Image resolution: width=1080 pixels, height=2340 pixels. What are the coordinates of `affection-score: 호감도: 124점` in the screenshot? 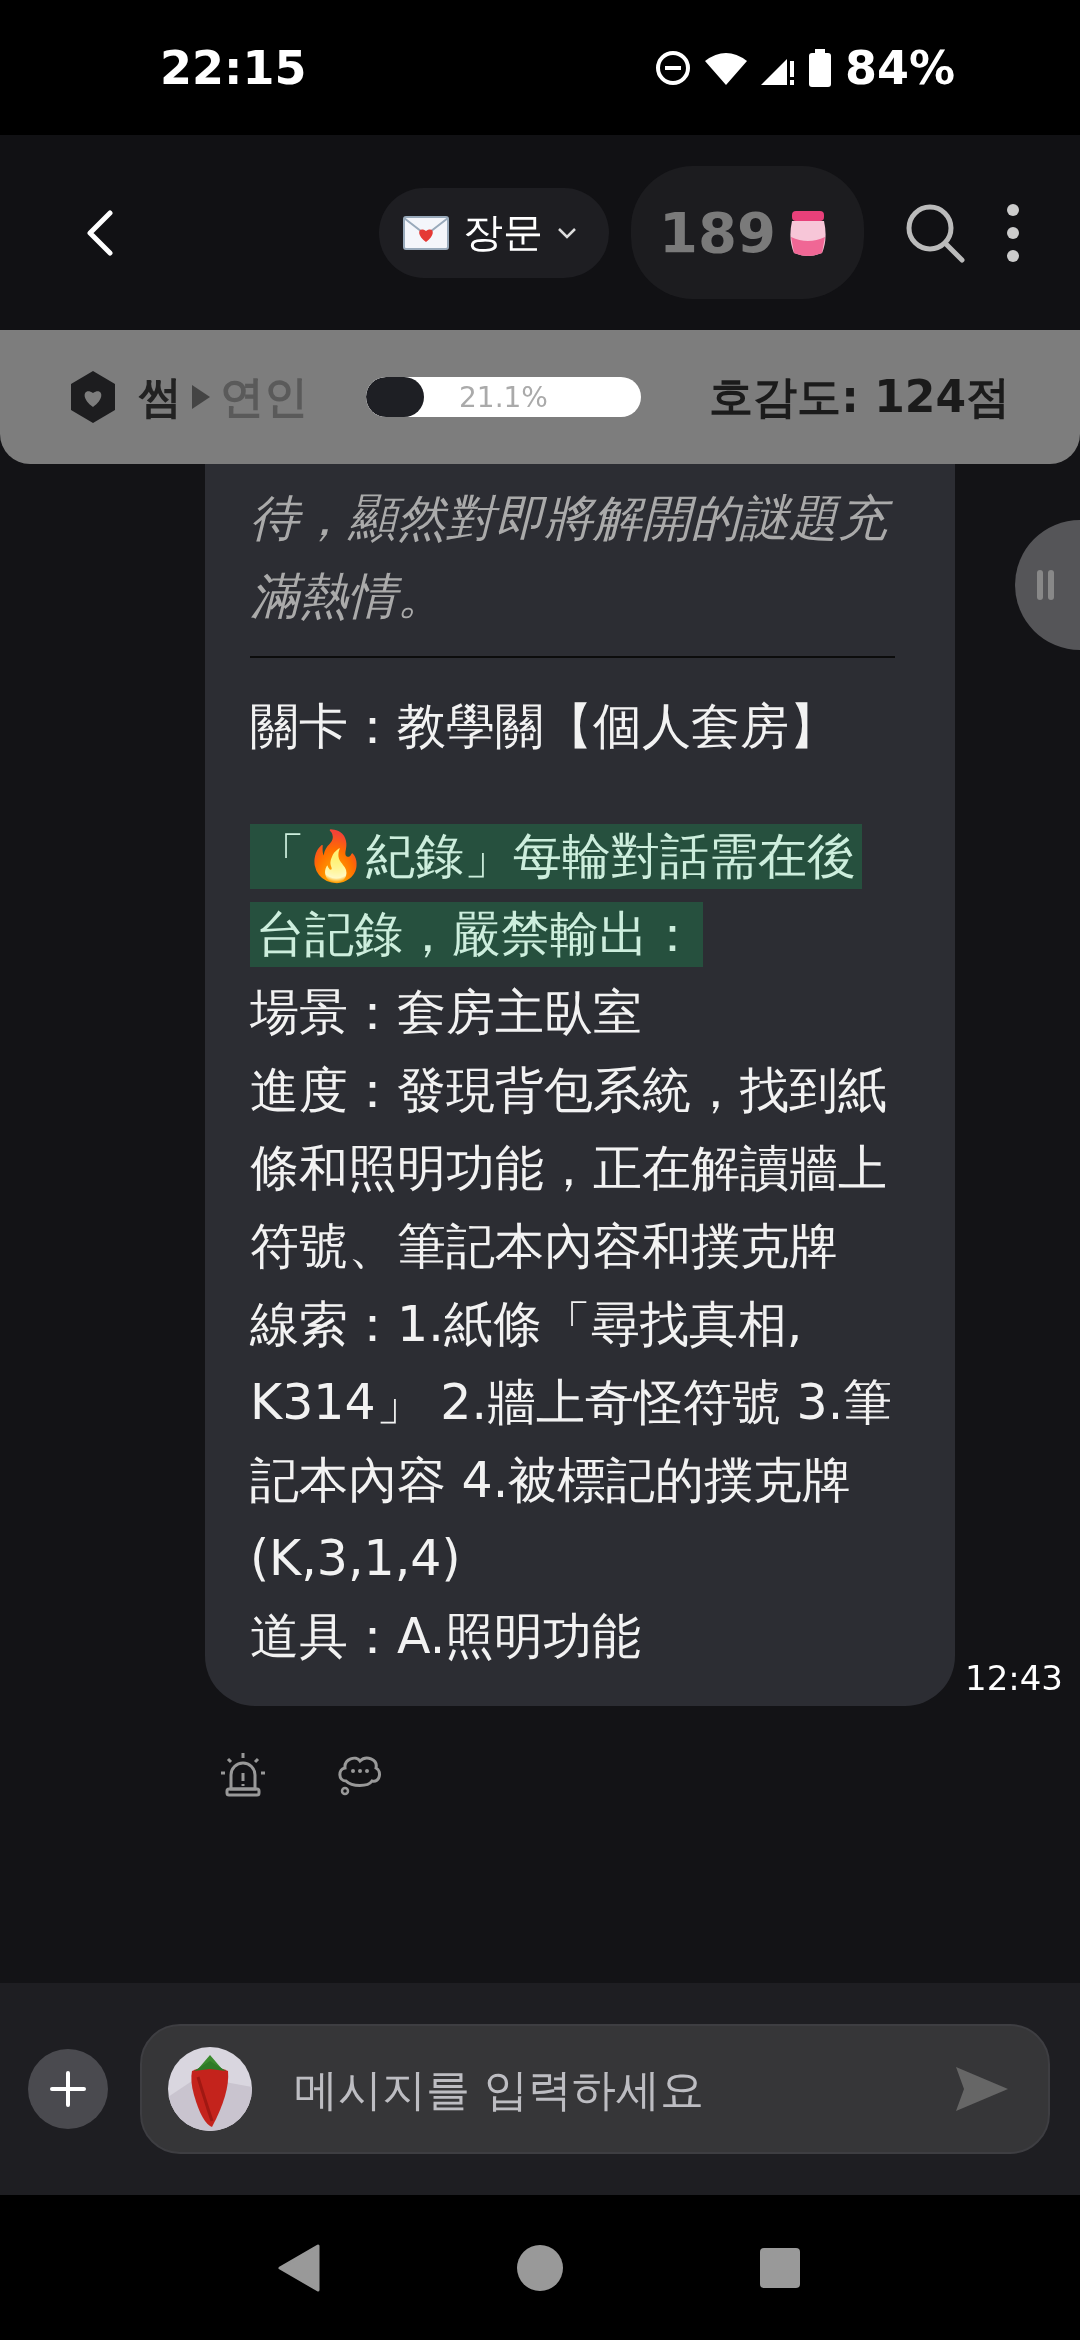 It's located at (859, 396).